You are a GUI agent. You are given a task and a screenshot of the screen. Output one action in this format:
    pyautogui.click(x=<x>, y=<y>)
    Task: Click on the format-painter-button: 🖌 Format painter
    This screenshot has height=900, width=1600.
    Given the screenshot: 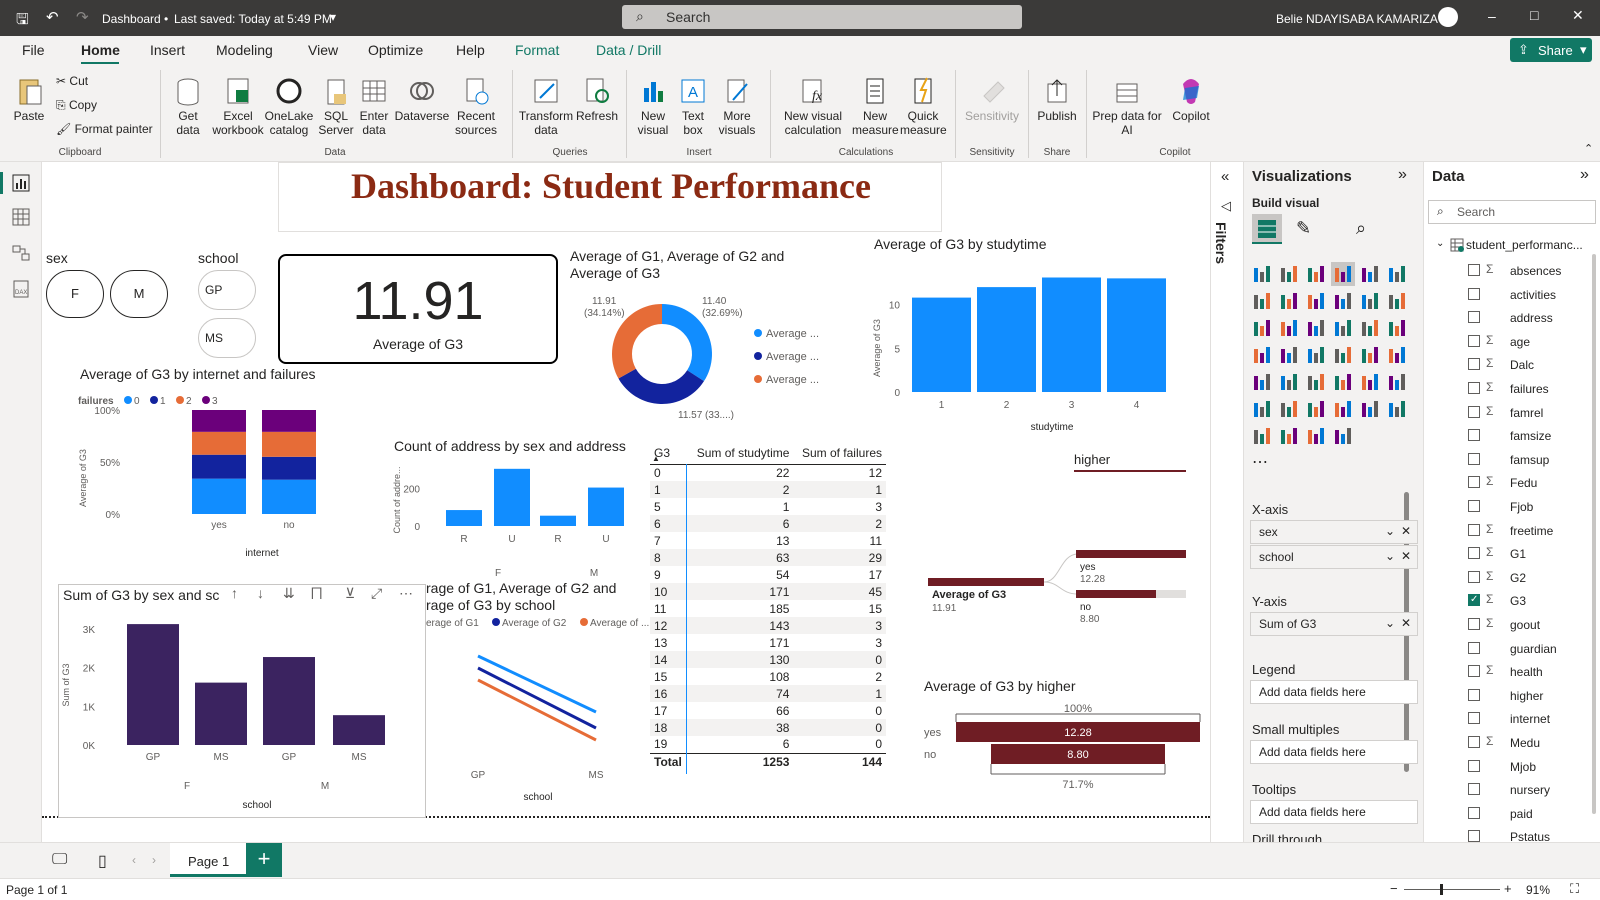 What is the action you would take?
    pyautogui.click(x=104, y=129)
    